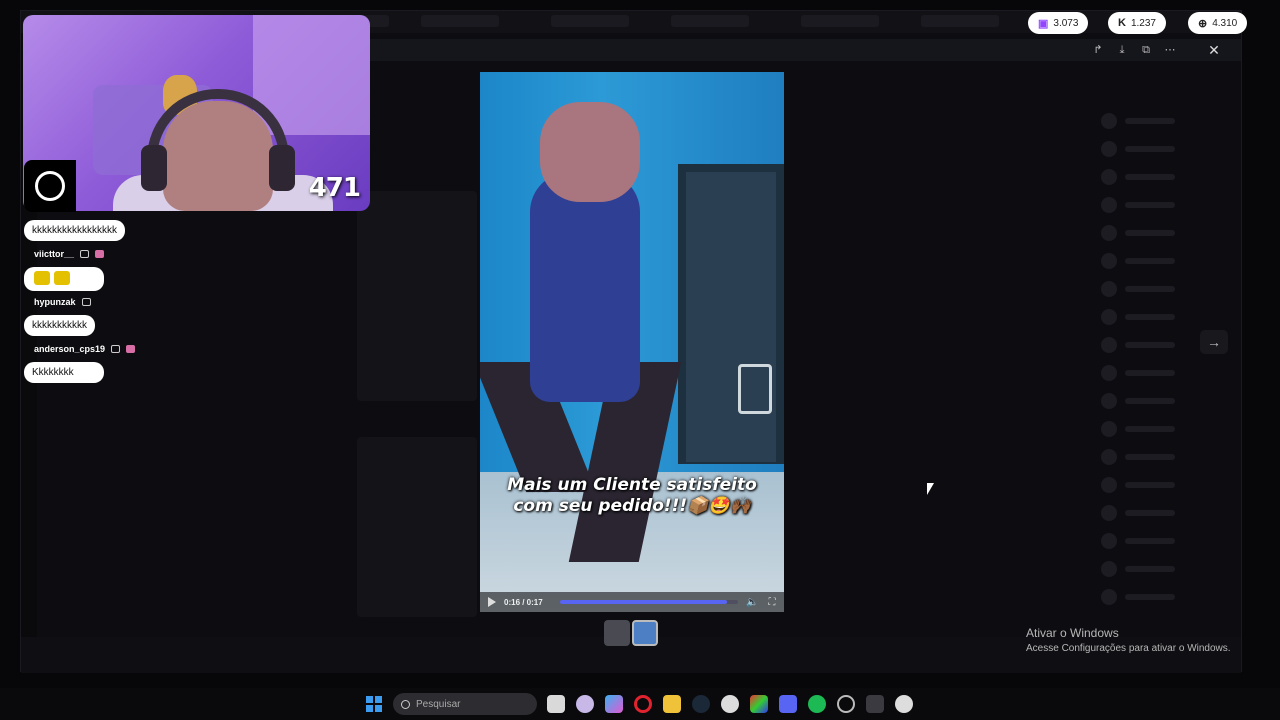 The height and width of the screenshot is (720, 1280). I want to click on windows-start-icon, so click(374, 704).